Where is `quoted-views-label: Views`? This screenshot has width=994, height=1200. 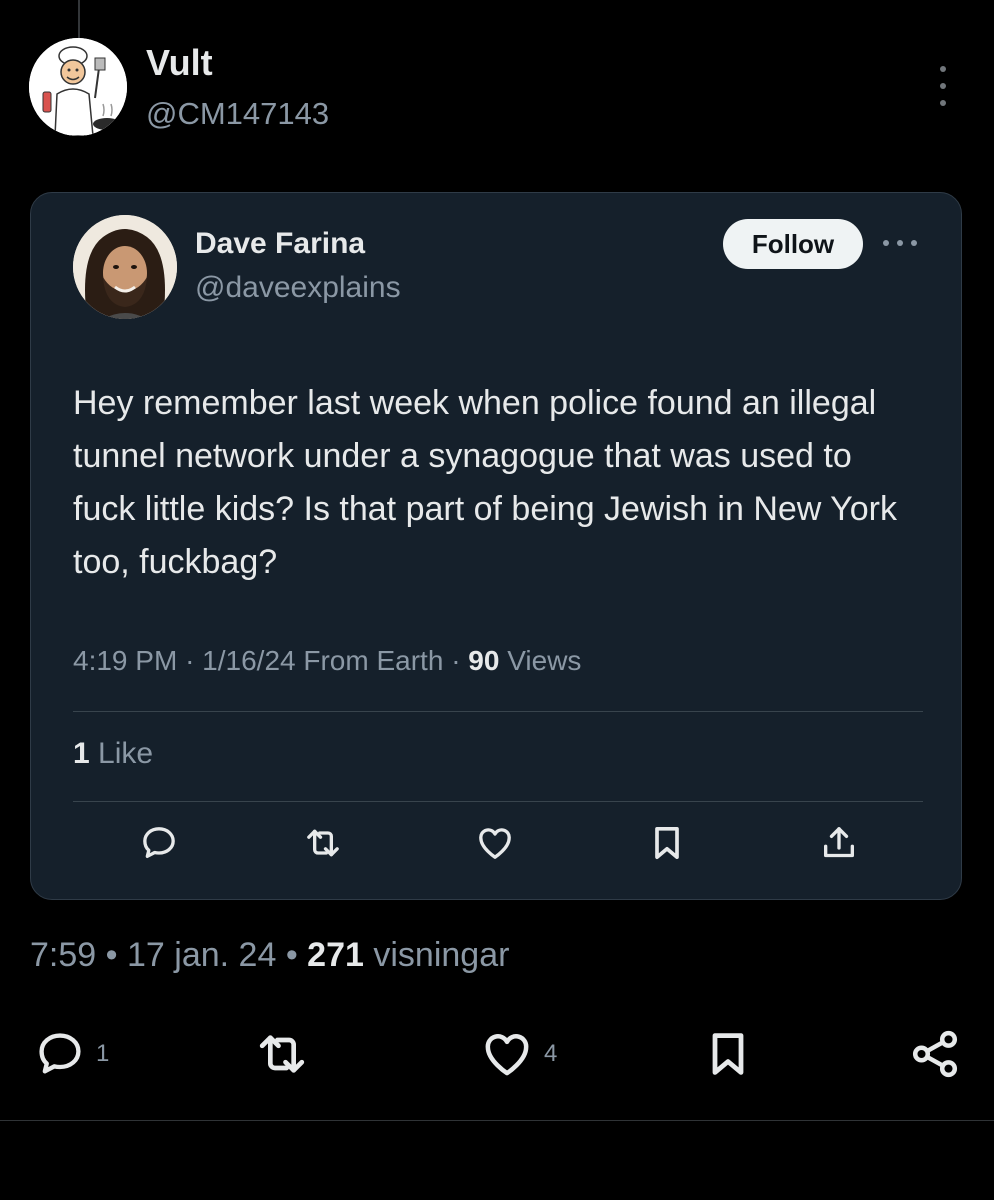 quoted-views-label: Views is located at coordinates (544, 660).